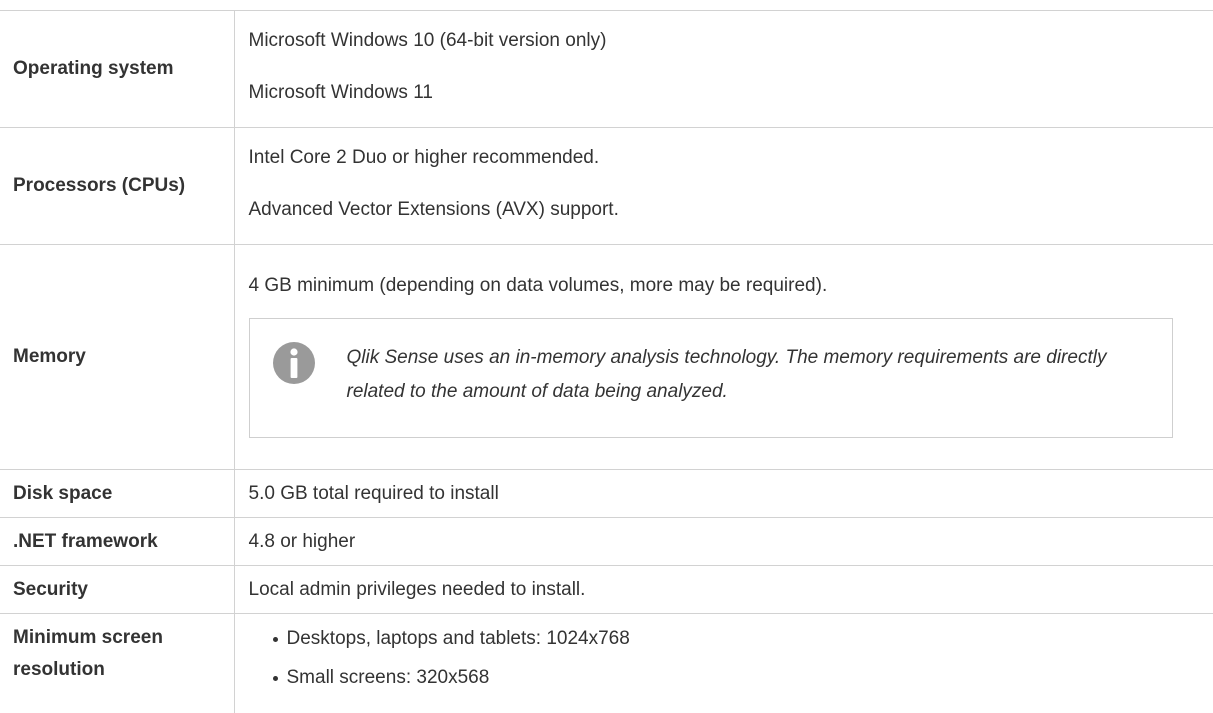  I want to click on row-label-os: Operating system, so click(117, 69).